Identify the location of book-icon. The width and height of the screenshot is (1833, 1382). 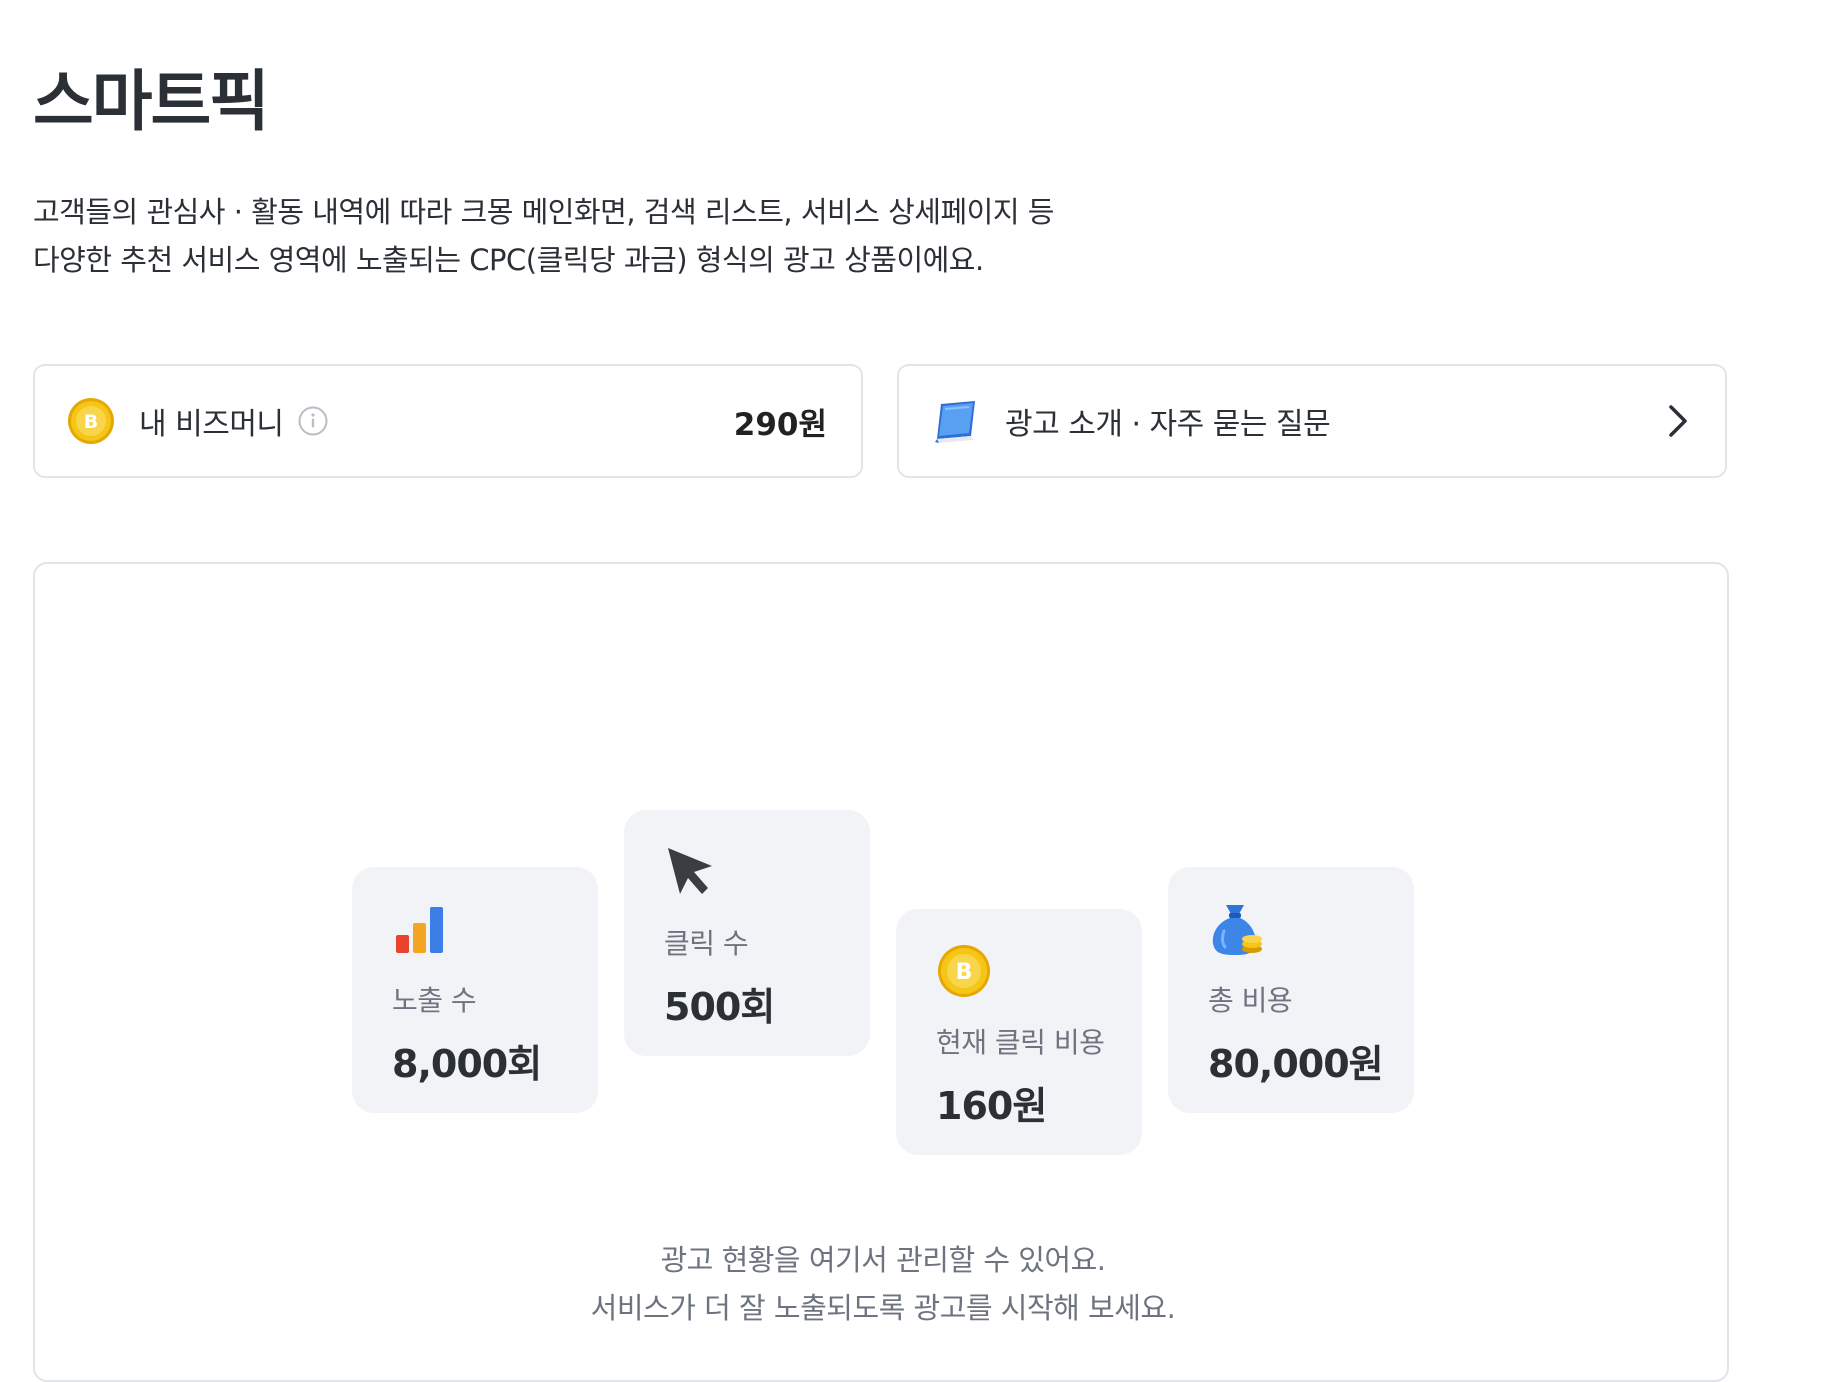
(955, 422).